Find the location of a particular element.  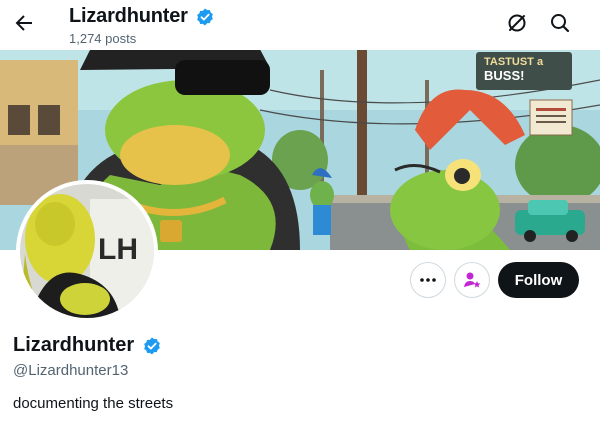

profile-name: Lizardhunter is located at coordinates (74, 345).